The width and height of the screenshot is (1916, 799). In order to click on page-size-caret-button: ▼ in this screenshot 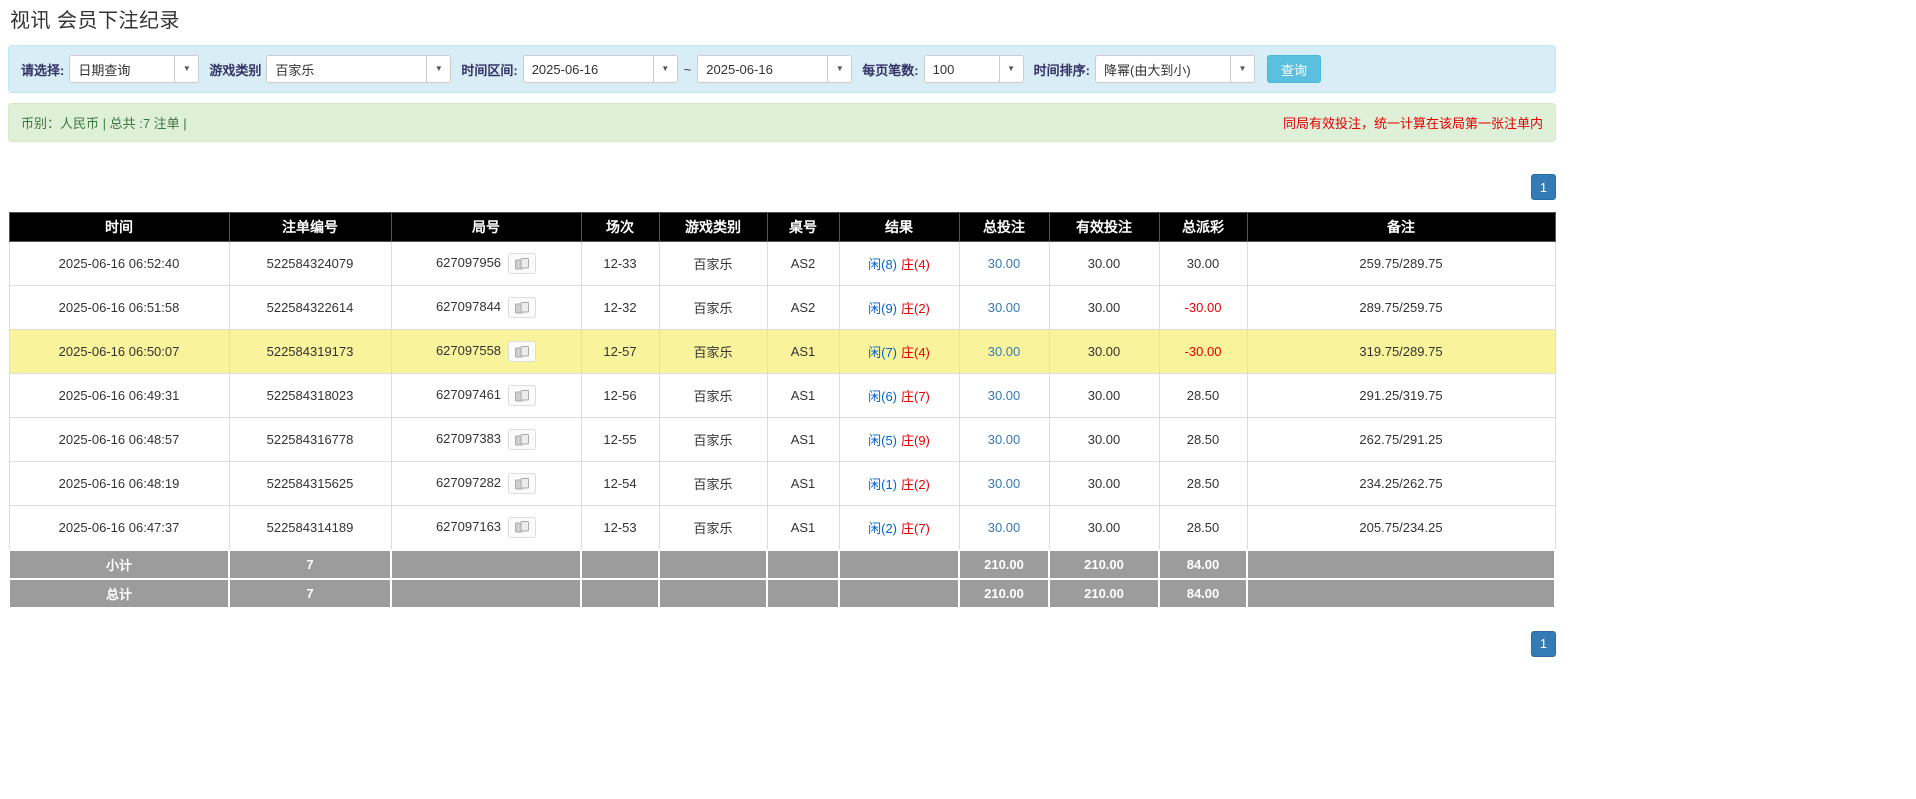, I will do `click(1010, 69)`.